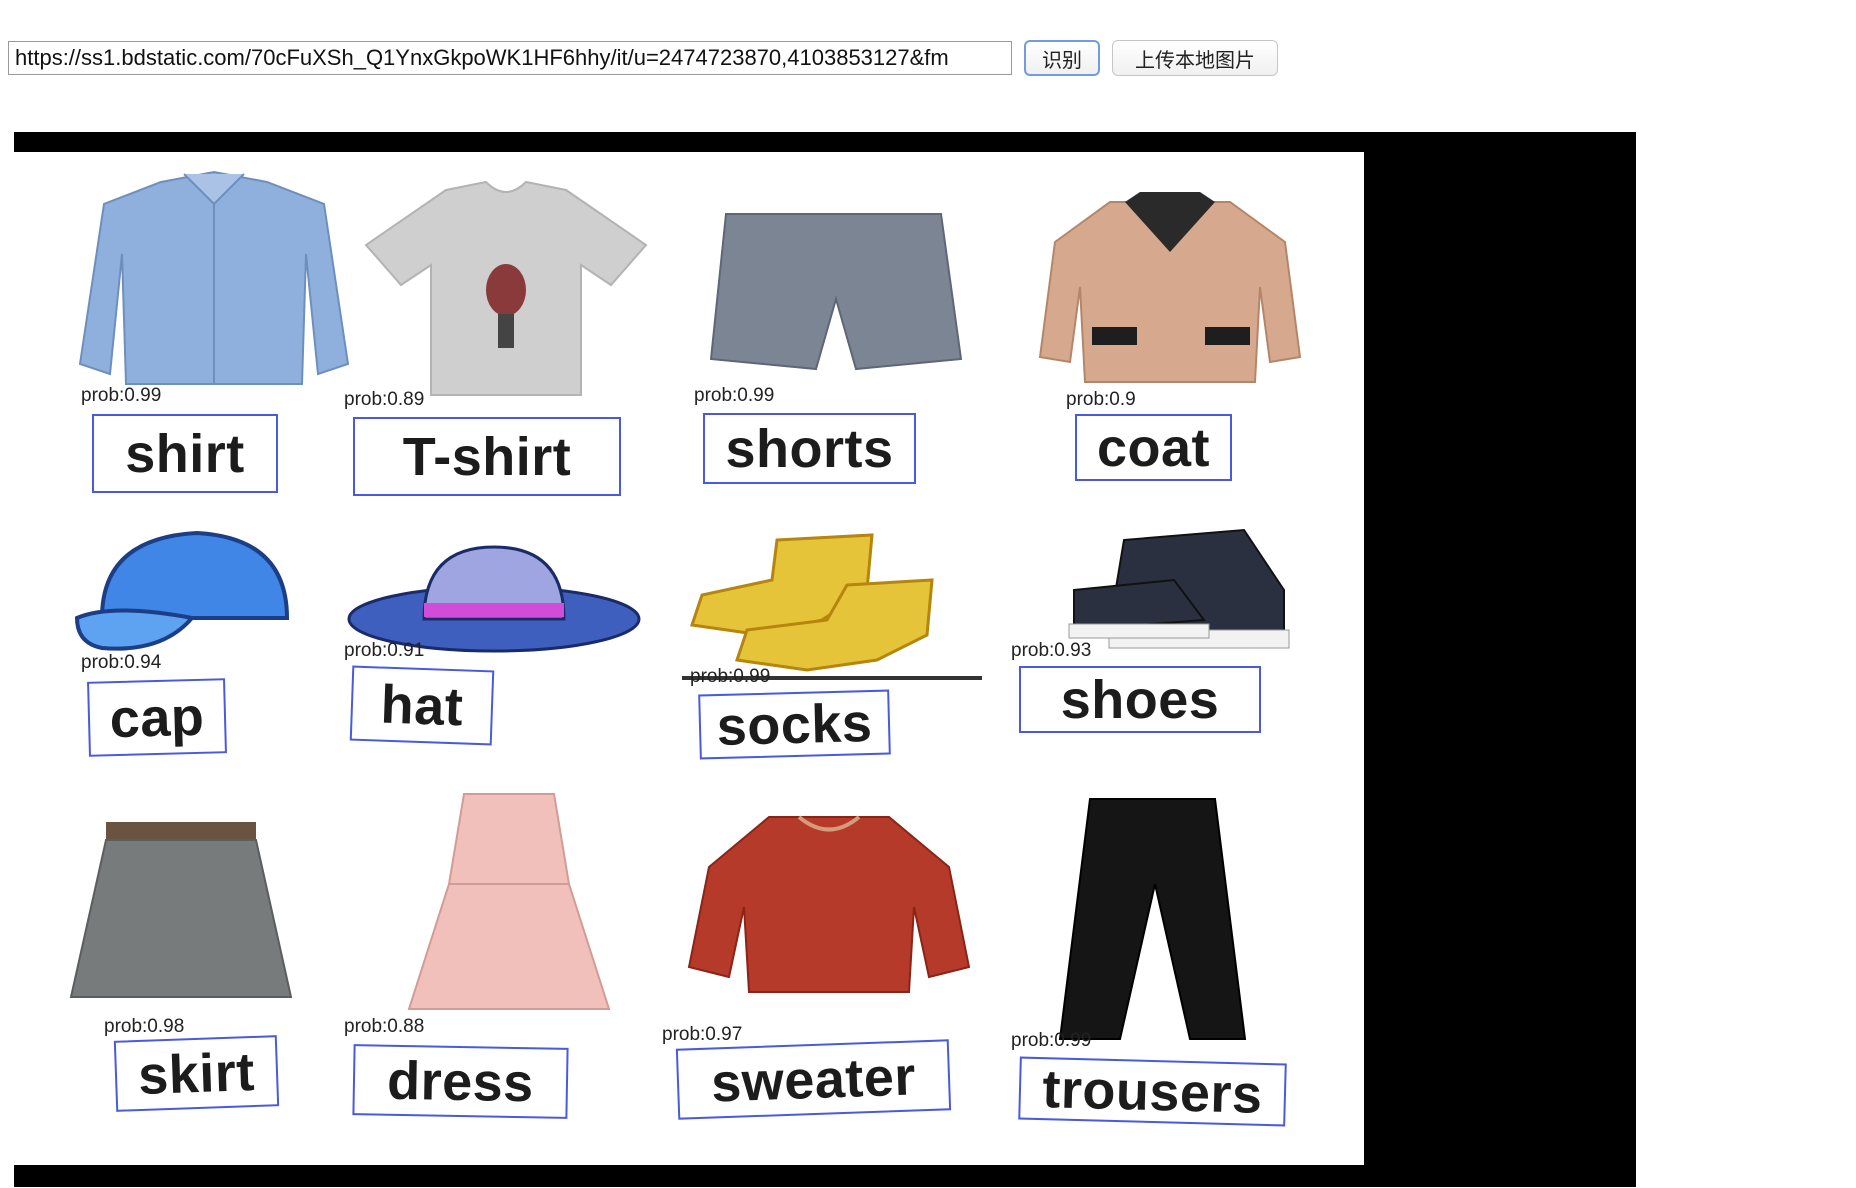 The height and width of the screenshot is (1188, 1856). What do you see at coordinates (1101, 399) in the screenshot?
I see `prob-label: prob:0.9` at bounding box center [1101, 399].